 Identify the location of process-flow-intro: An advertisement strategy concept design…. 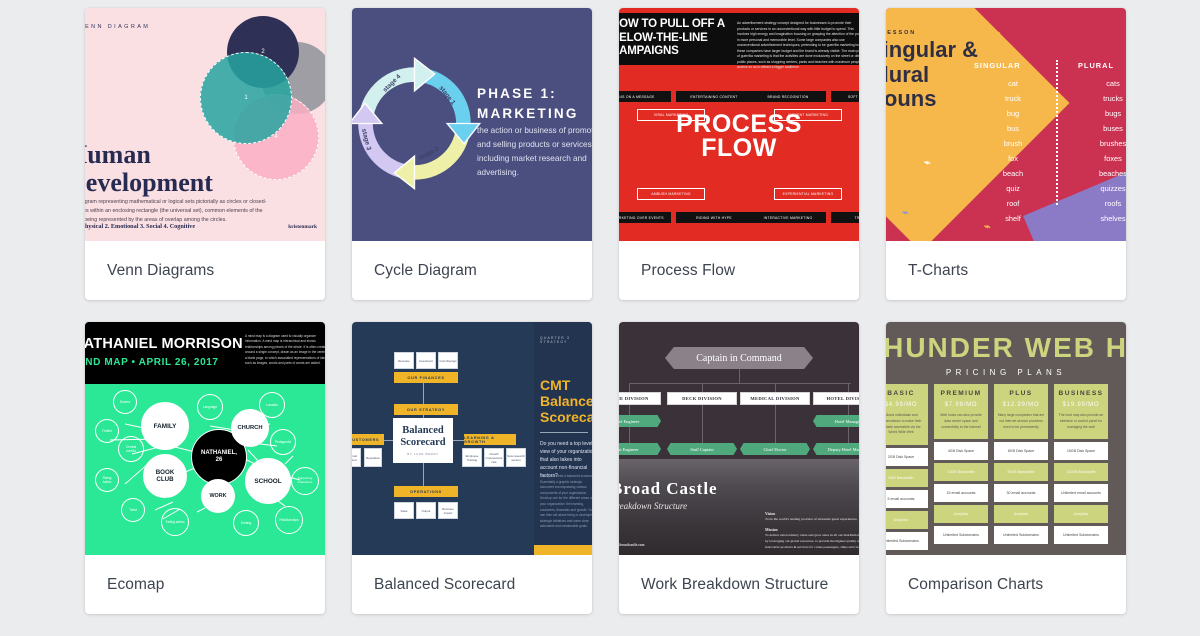
(798, 45).